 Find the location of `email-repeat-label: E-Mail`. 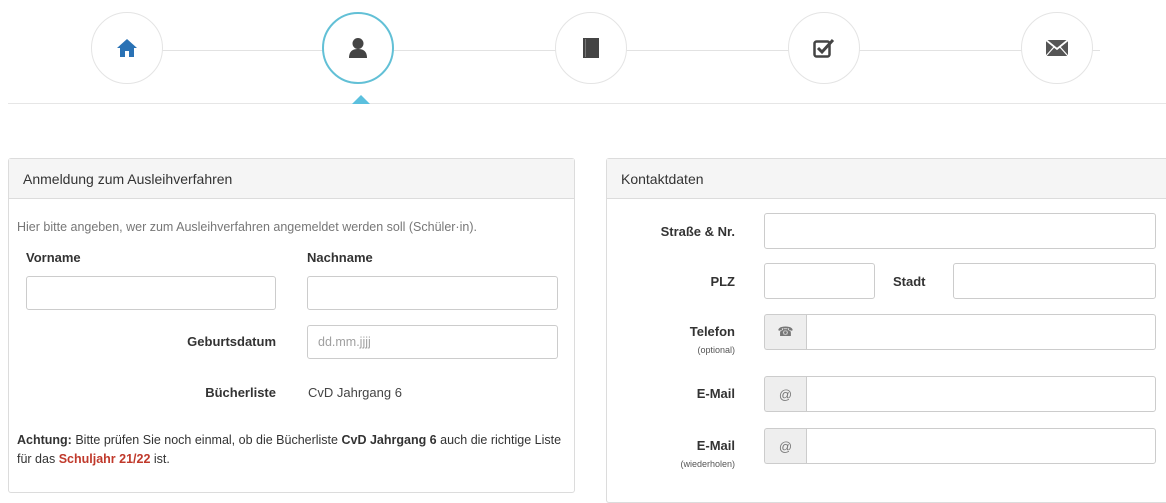

email-repeat-label: E-Mail is located at coordinates (715, 445).